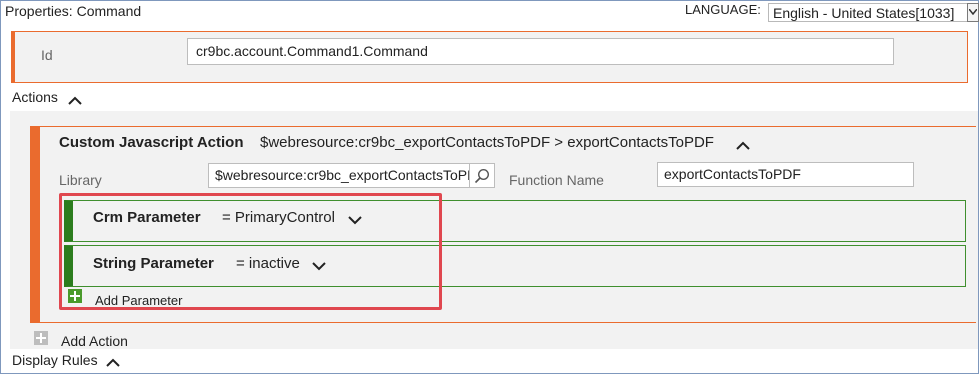 Image resolution: width=979 pixels, height=374 pixels. I want to click on function-name-label: Function Name, so click(556, 180).